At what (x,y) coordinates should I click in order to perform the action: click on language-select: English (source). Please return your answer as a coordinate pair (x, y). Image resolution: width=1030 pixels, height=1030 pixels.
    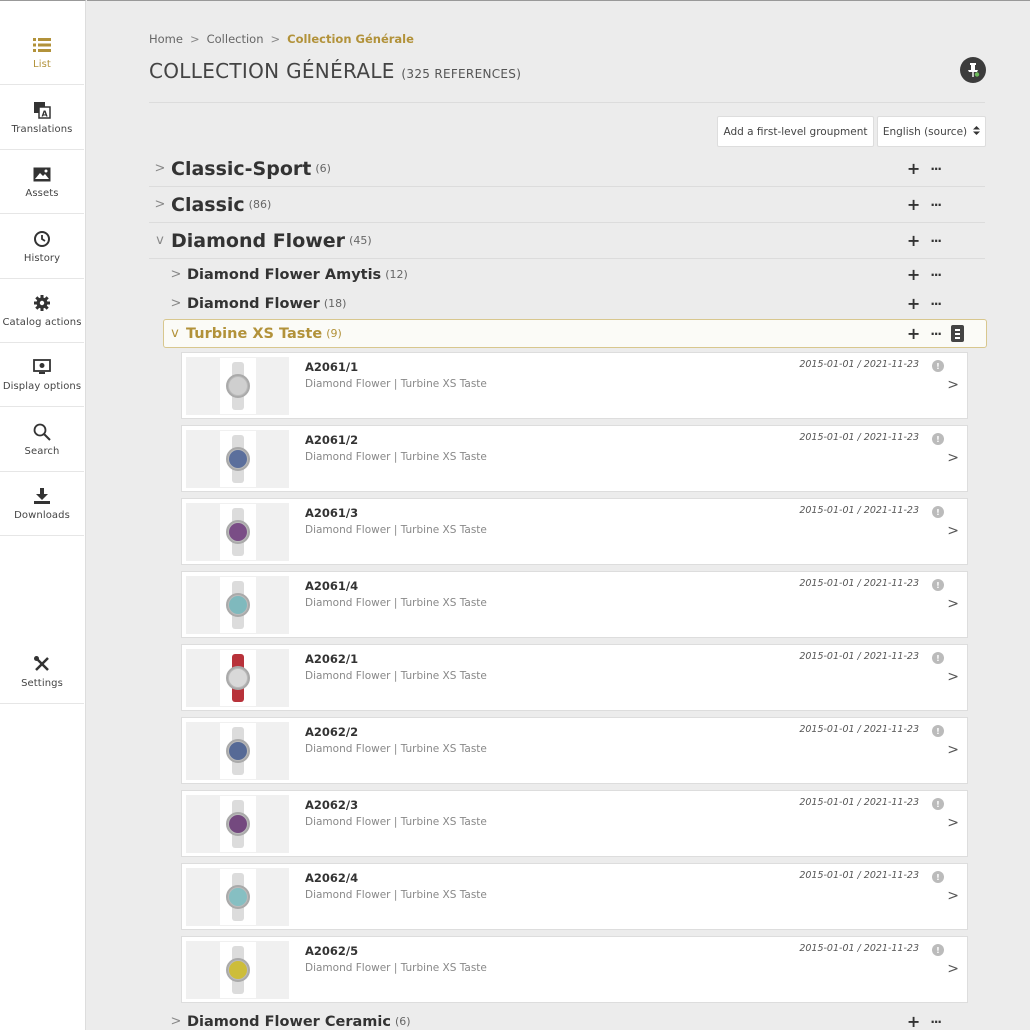
    Looking at the image, I should click on (931, 131).